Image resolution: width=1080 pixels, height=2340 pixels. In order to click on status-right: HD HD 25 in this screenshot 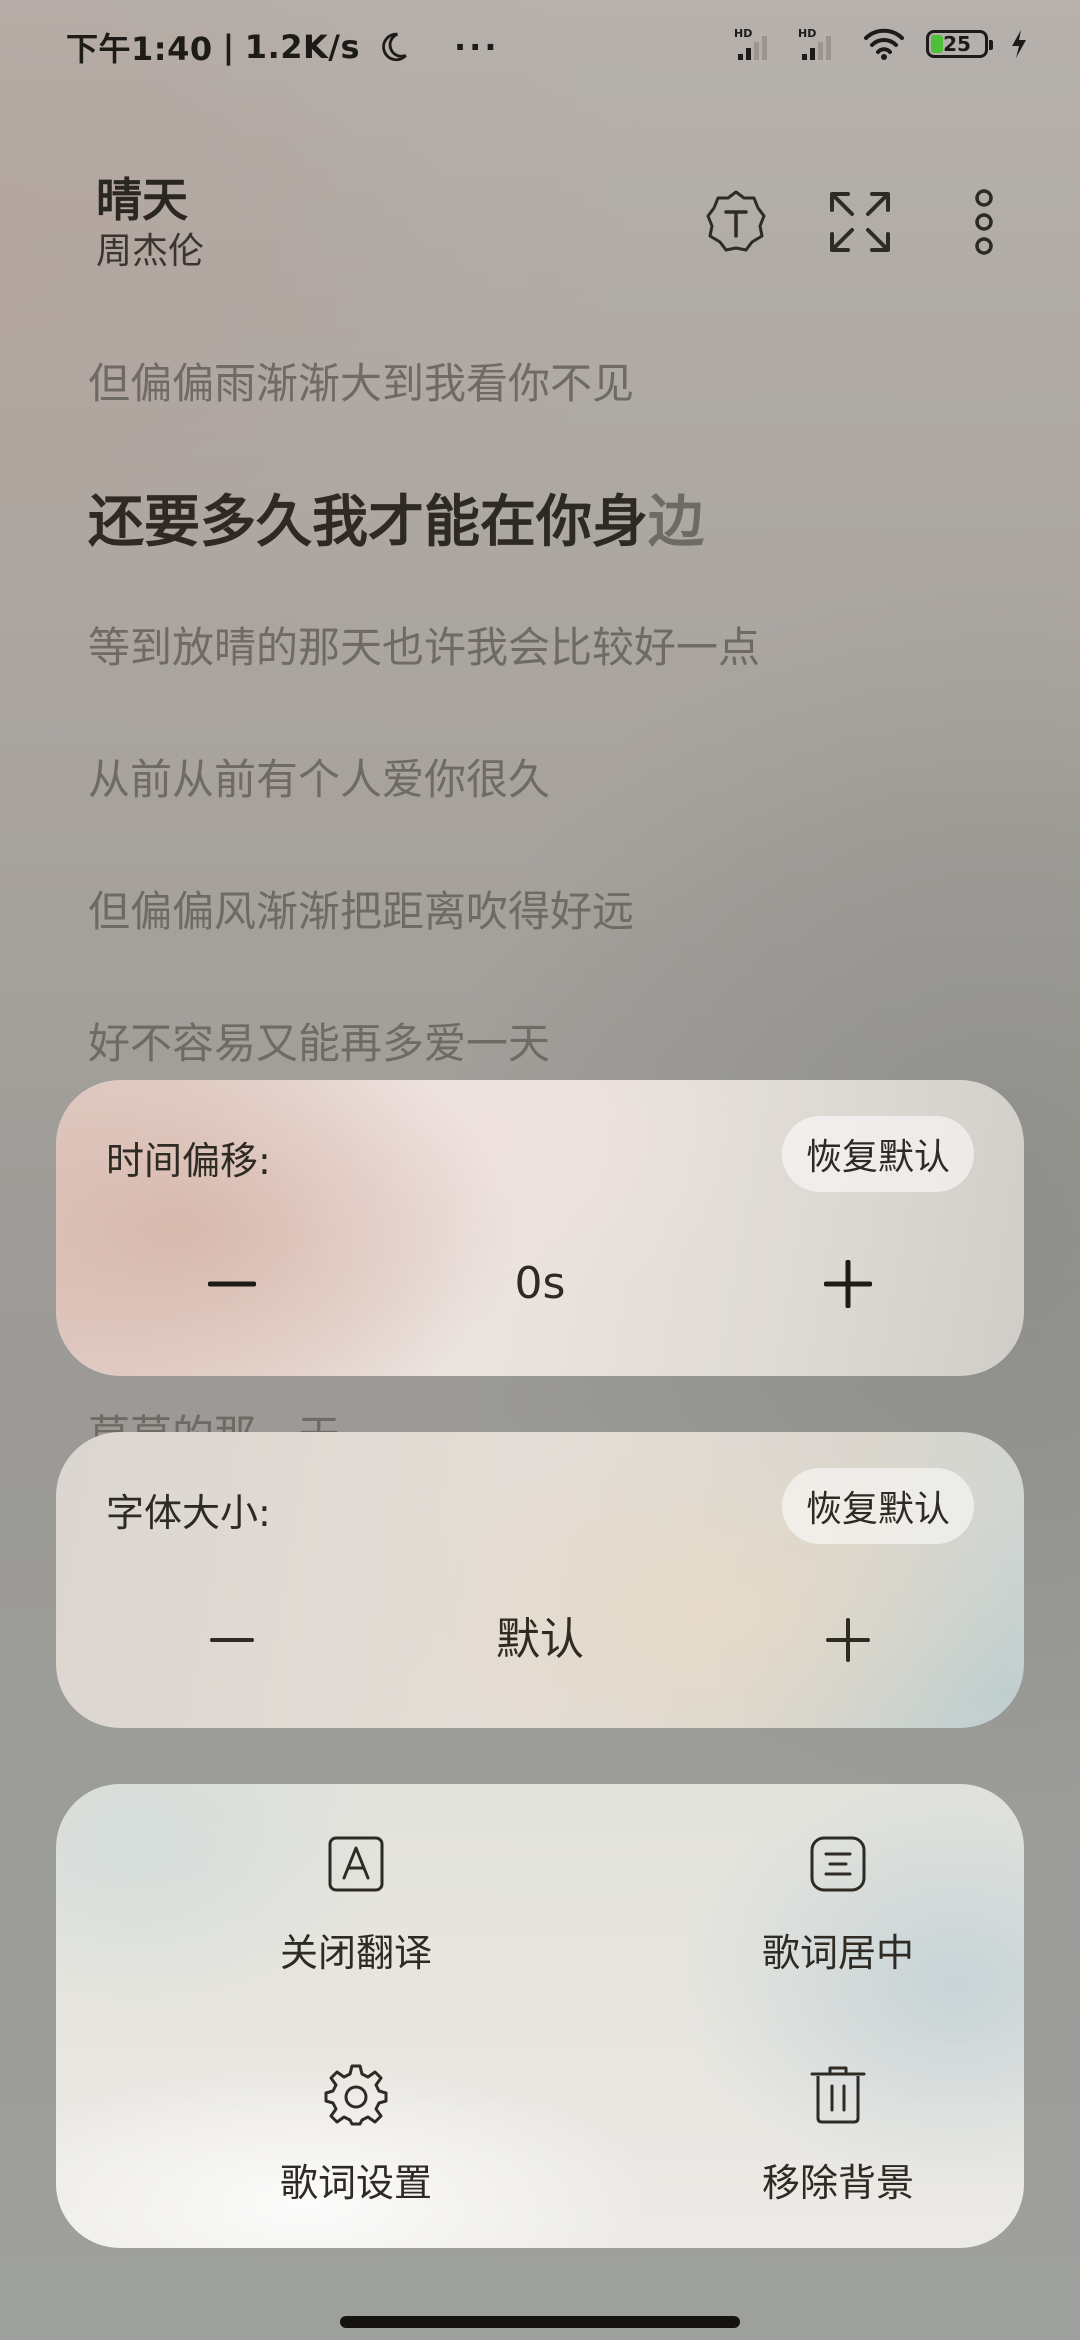, I will do `click(882, 44)`.